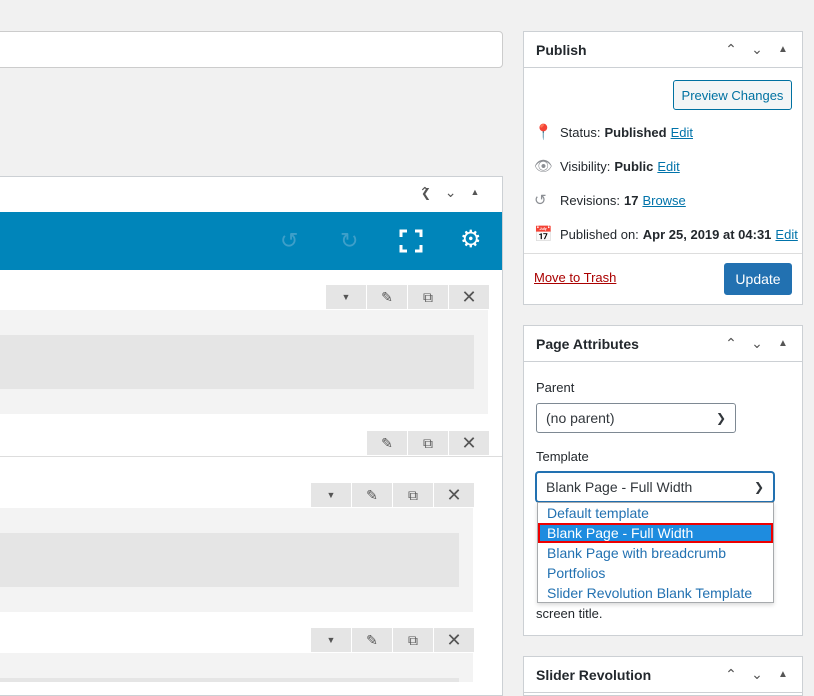 Image resolution: width=814 pixels, height=696 pixels. I want to click on publish-header: Publish ⌃ ⌄ ▲, so click(663, 50).